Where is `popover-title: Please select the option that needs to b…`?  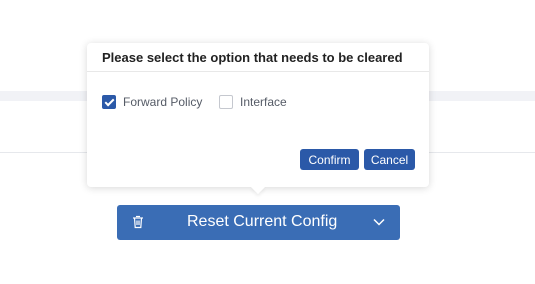 popover-title: Please select the option that needs to b… is located at coordinates (252, 57).